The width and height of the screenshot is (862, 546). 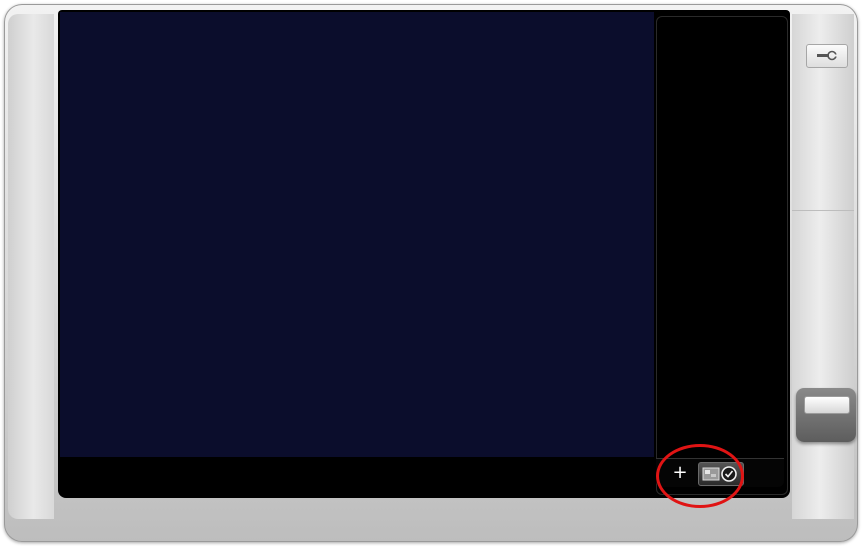 I want to click on tool-button, so click(x=827, y=56).